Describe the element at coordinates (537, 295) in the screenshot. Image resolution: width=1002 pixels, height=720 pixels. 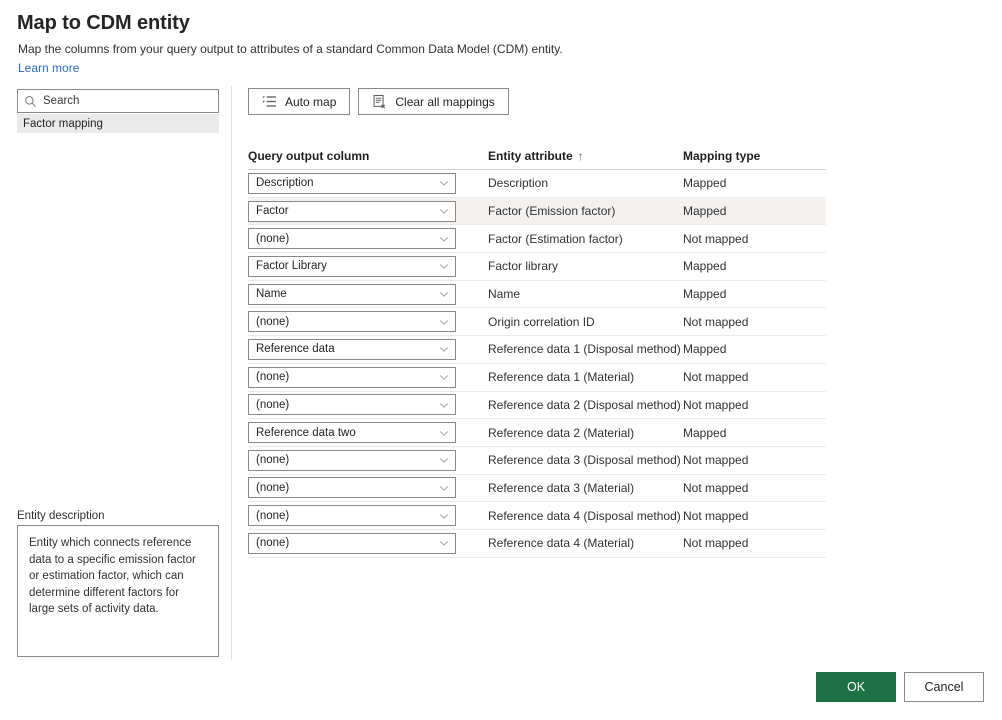
I see `table-row: Name Name Mapped` at that location.